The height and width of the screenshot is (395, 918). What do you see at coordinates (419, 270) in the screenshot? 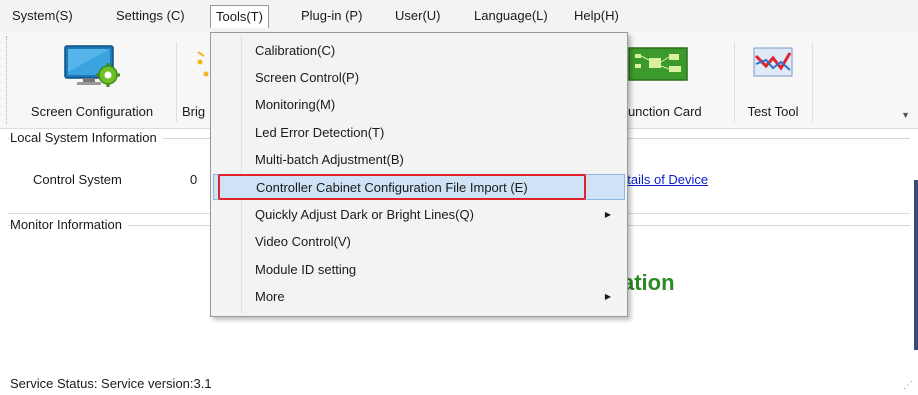
I see `menu-item-module-id-setting: Module ID setting` at bounding box center [419, 270].